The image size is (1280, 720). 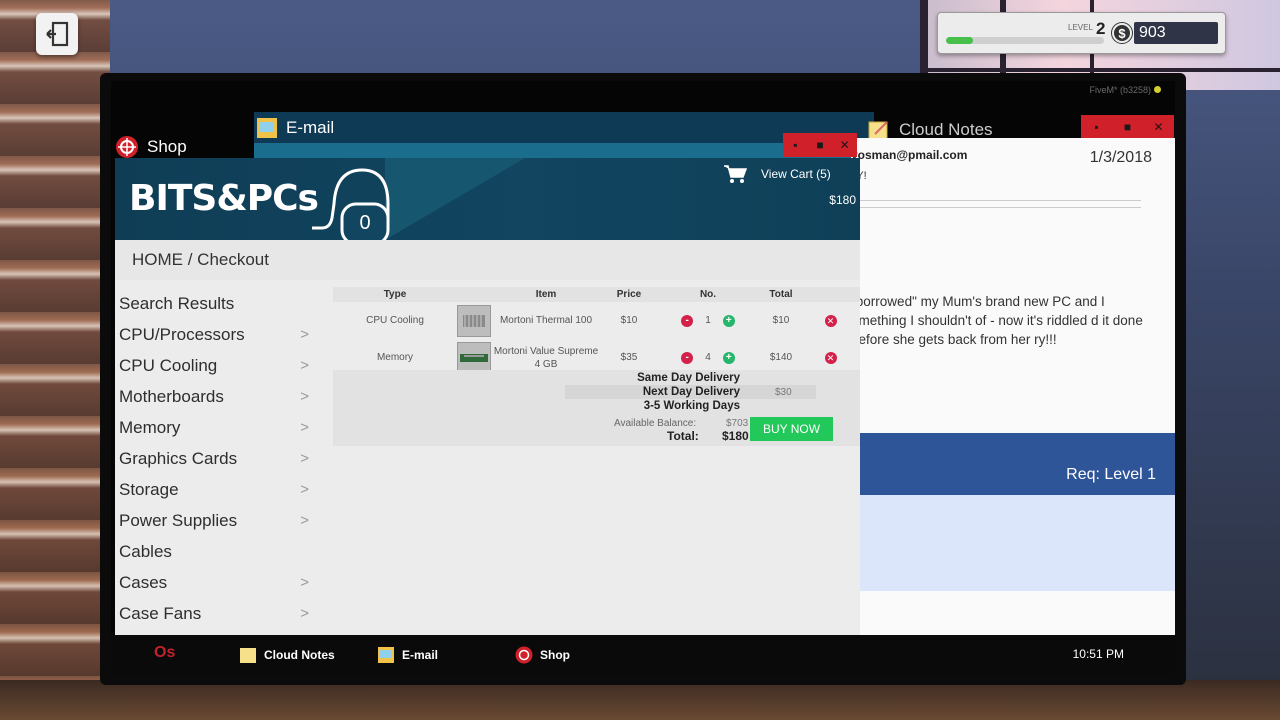 What do you see at coordinates (683, 436) in the screenshot?
I see `total-label: Total:` at bounding box center [683, 436].